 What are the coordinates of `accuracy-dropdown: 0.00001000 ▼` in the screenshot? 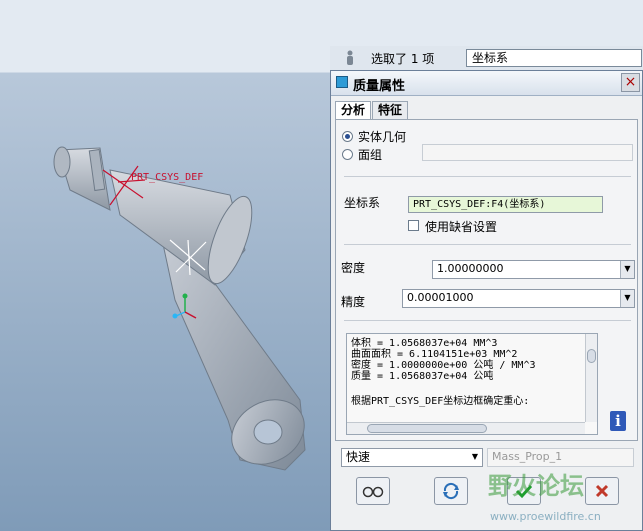 It's located at (518, 298).